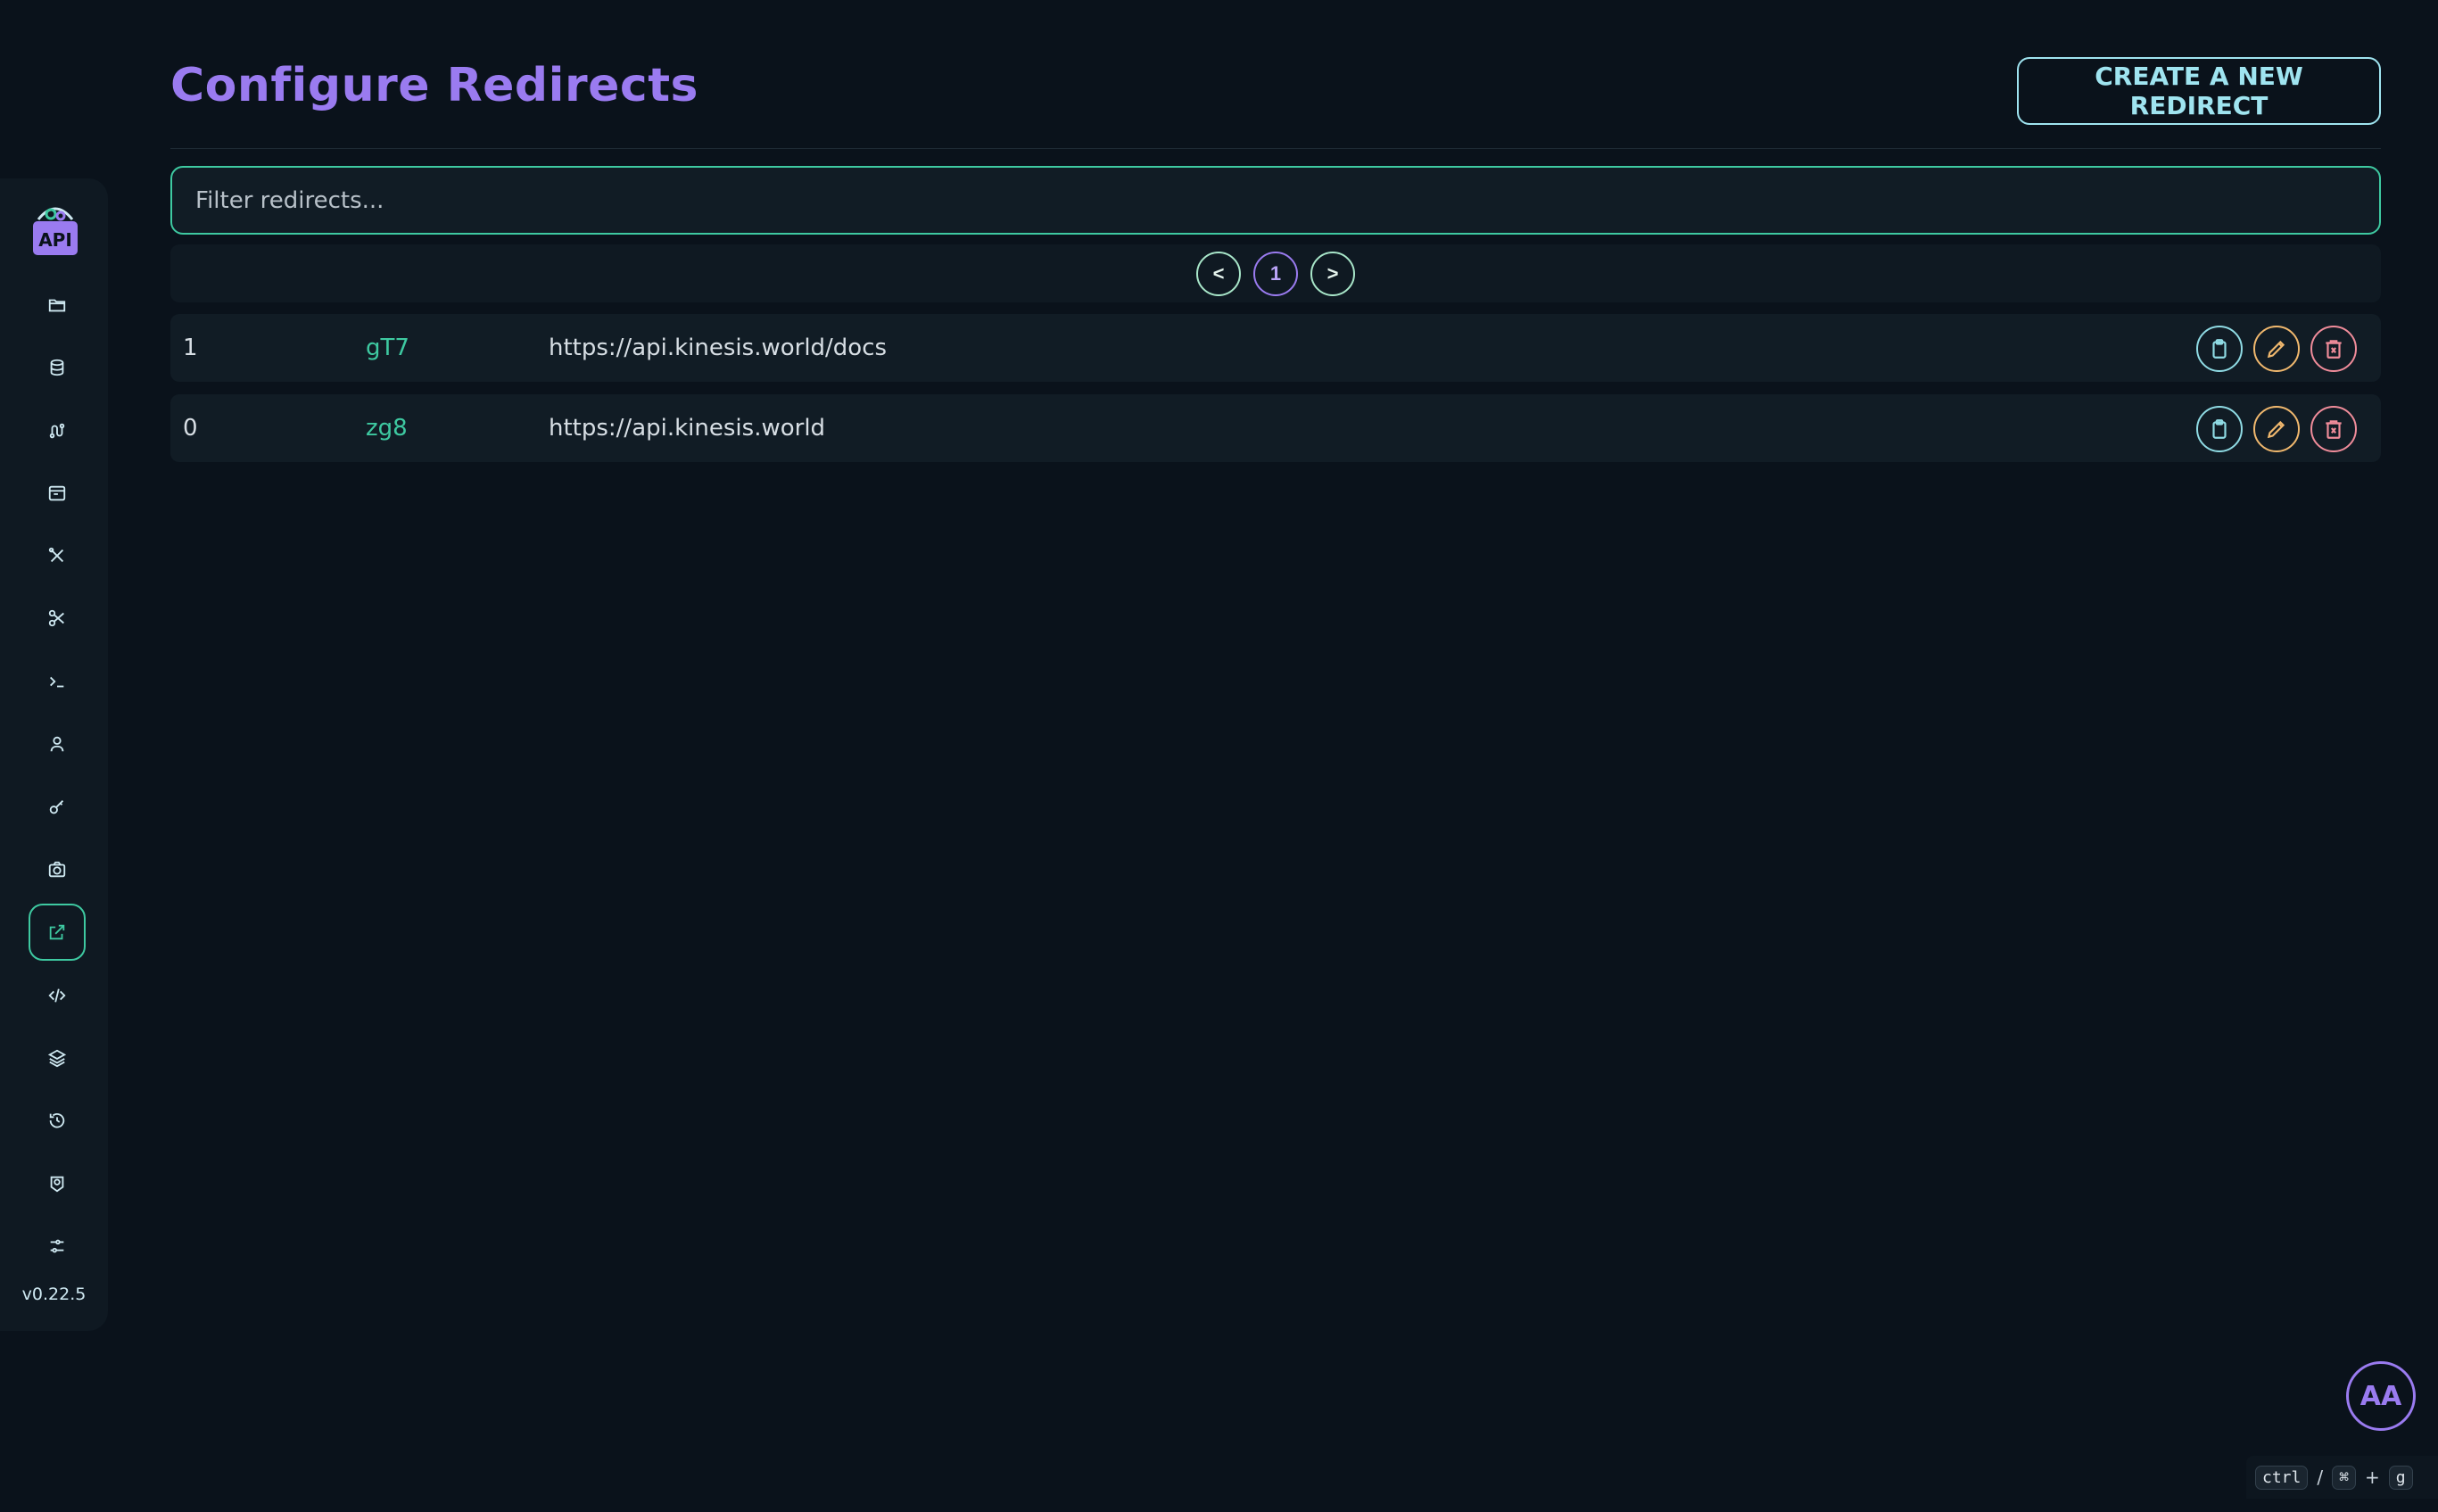 Image resolution: width=2438 pixels, height=1512 pixels. What do you see at coordinates (1275, 428) in the screenshot?
I see `table-row: 0 zg8 https://api.kinesis.world` at bounding box center [1275, 428].